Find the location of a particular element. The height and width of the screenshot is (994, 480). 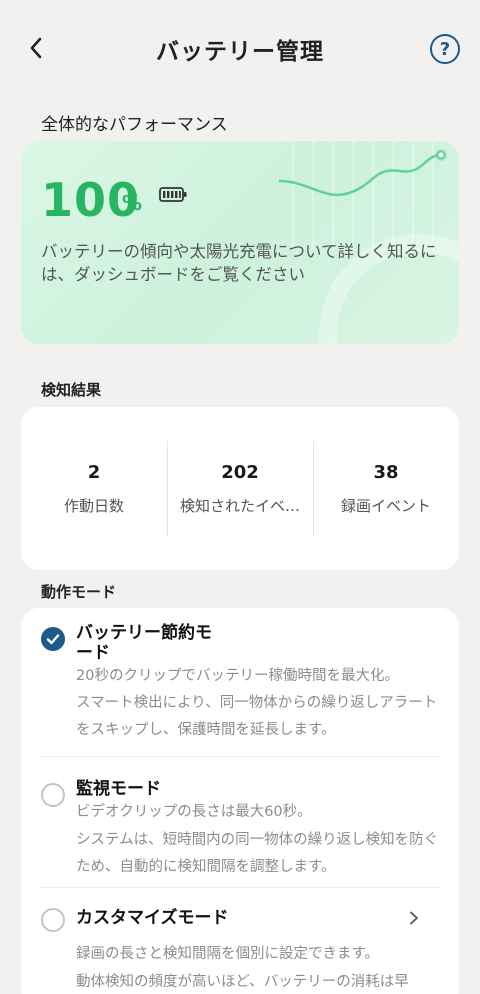

stat-recorded-events: 38 録画イベント is located at coordinates (386, 488).